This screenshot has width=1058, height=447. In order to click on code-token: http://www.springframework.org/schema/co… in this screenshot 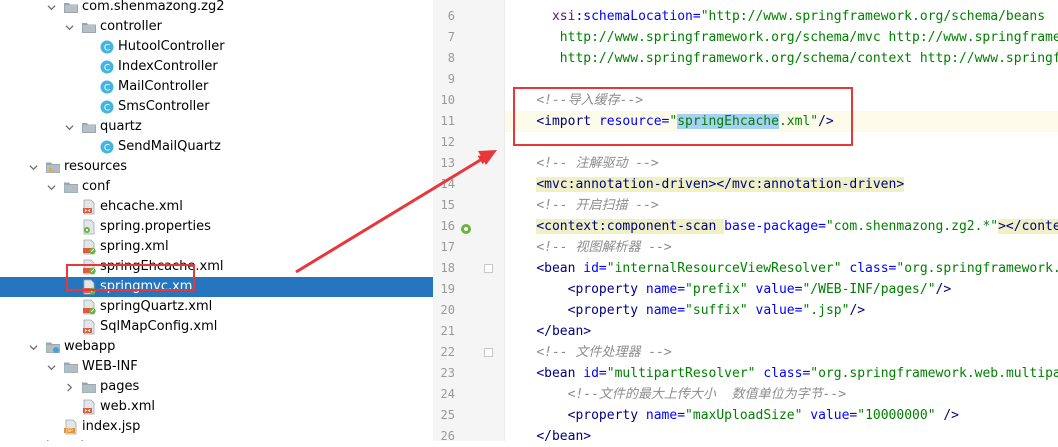, I will do `click(808, 58)`.